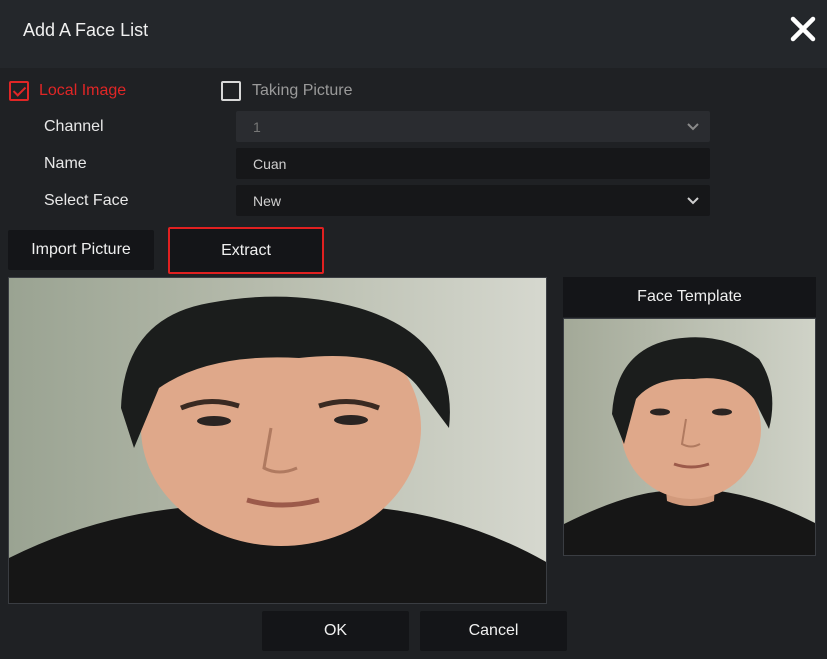  What do you see at coordinates (473, 200) in the screenshot?
I see `select-face-dropdown: New` at bounding box center [473, 200].